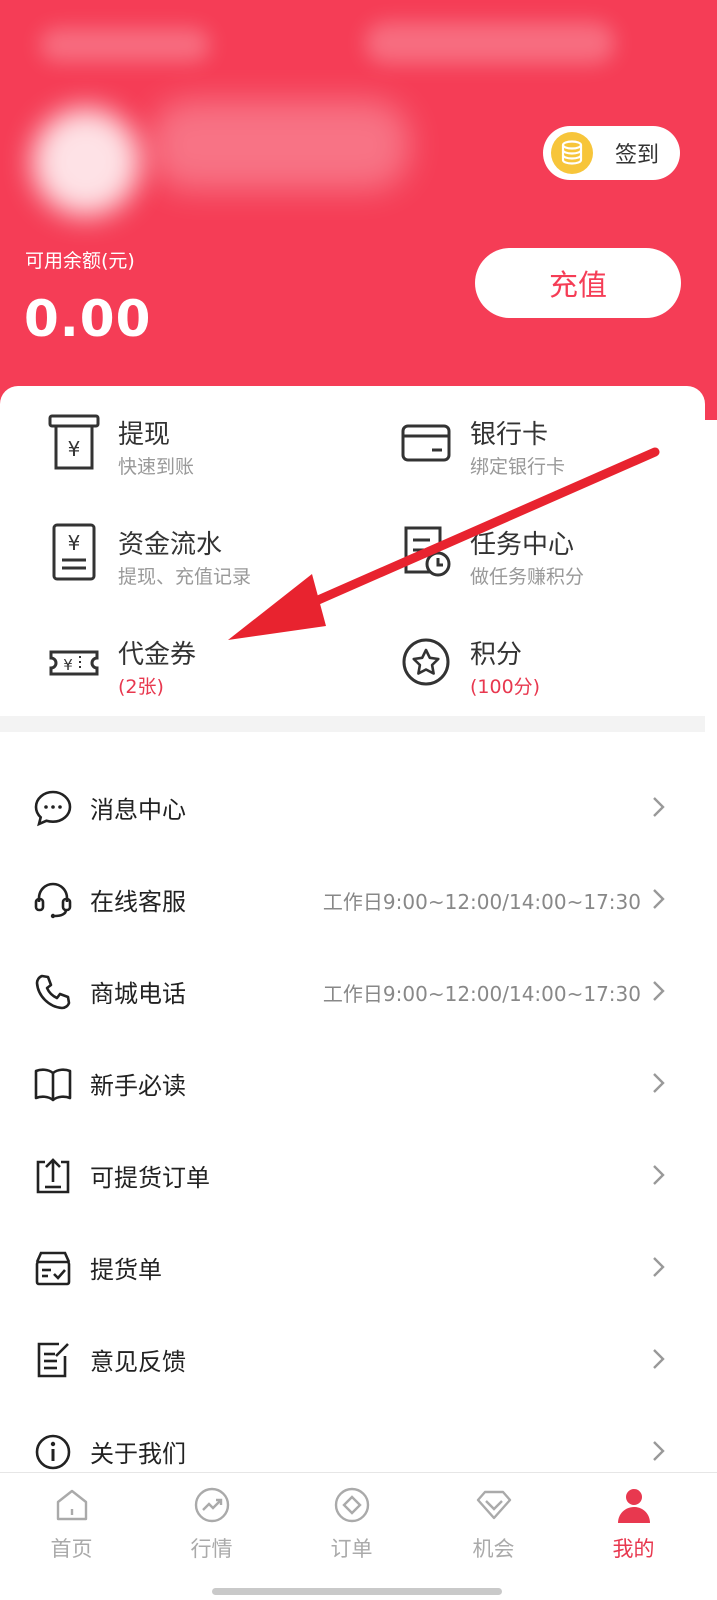  What do you see at coordinates (125, 45) in the screenshot?
I see `status-bar-left-blurred` at bounding box center [125, 45].